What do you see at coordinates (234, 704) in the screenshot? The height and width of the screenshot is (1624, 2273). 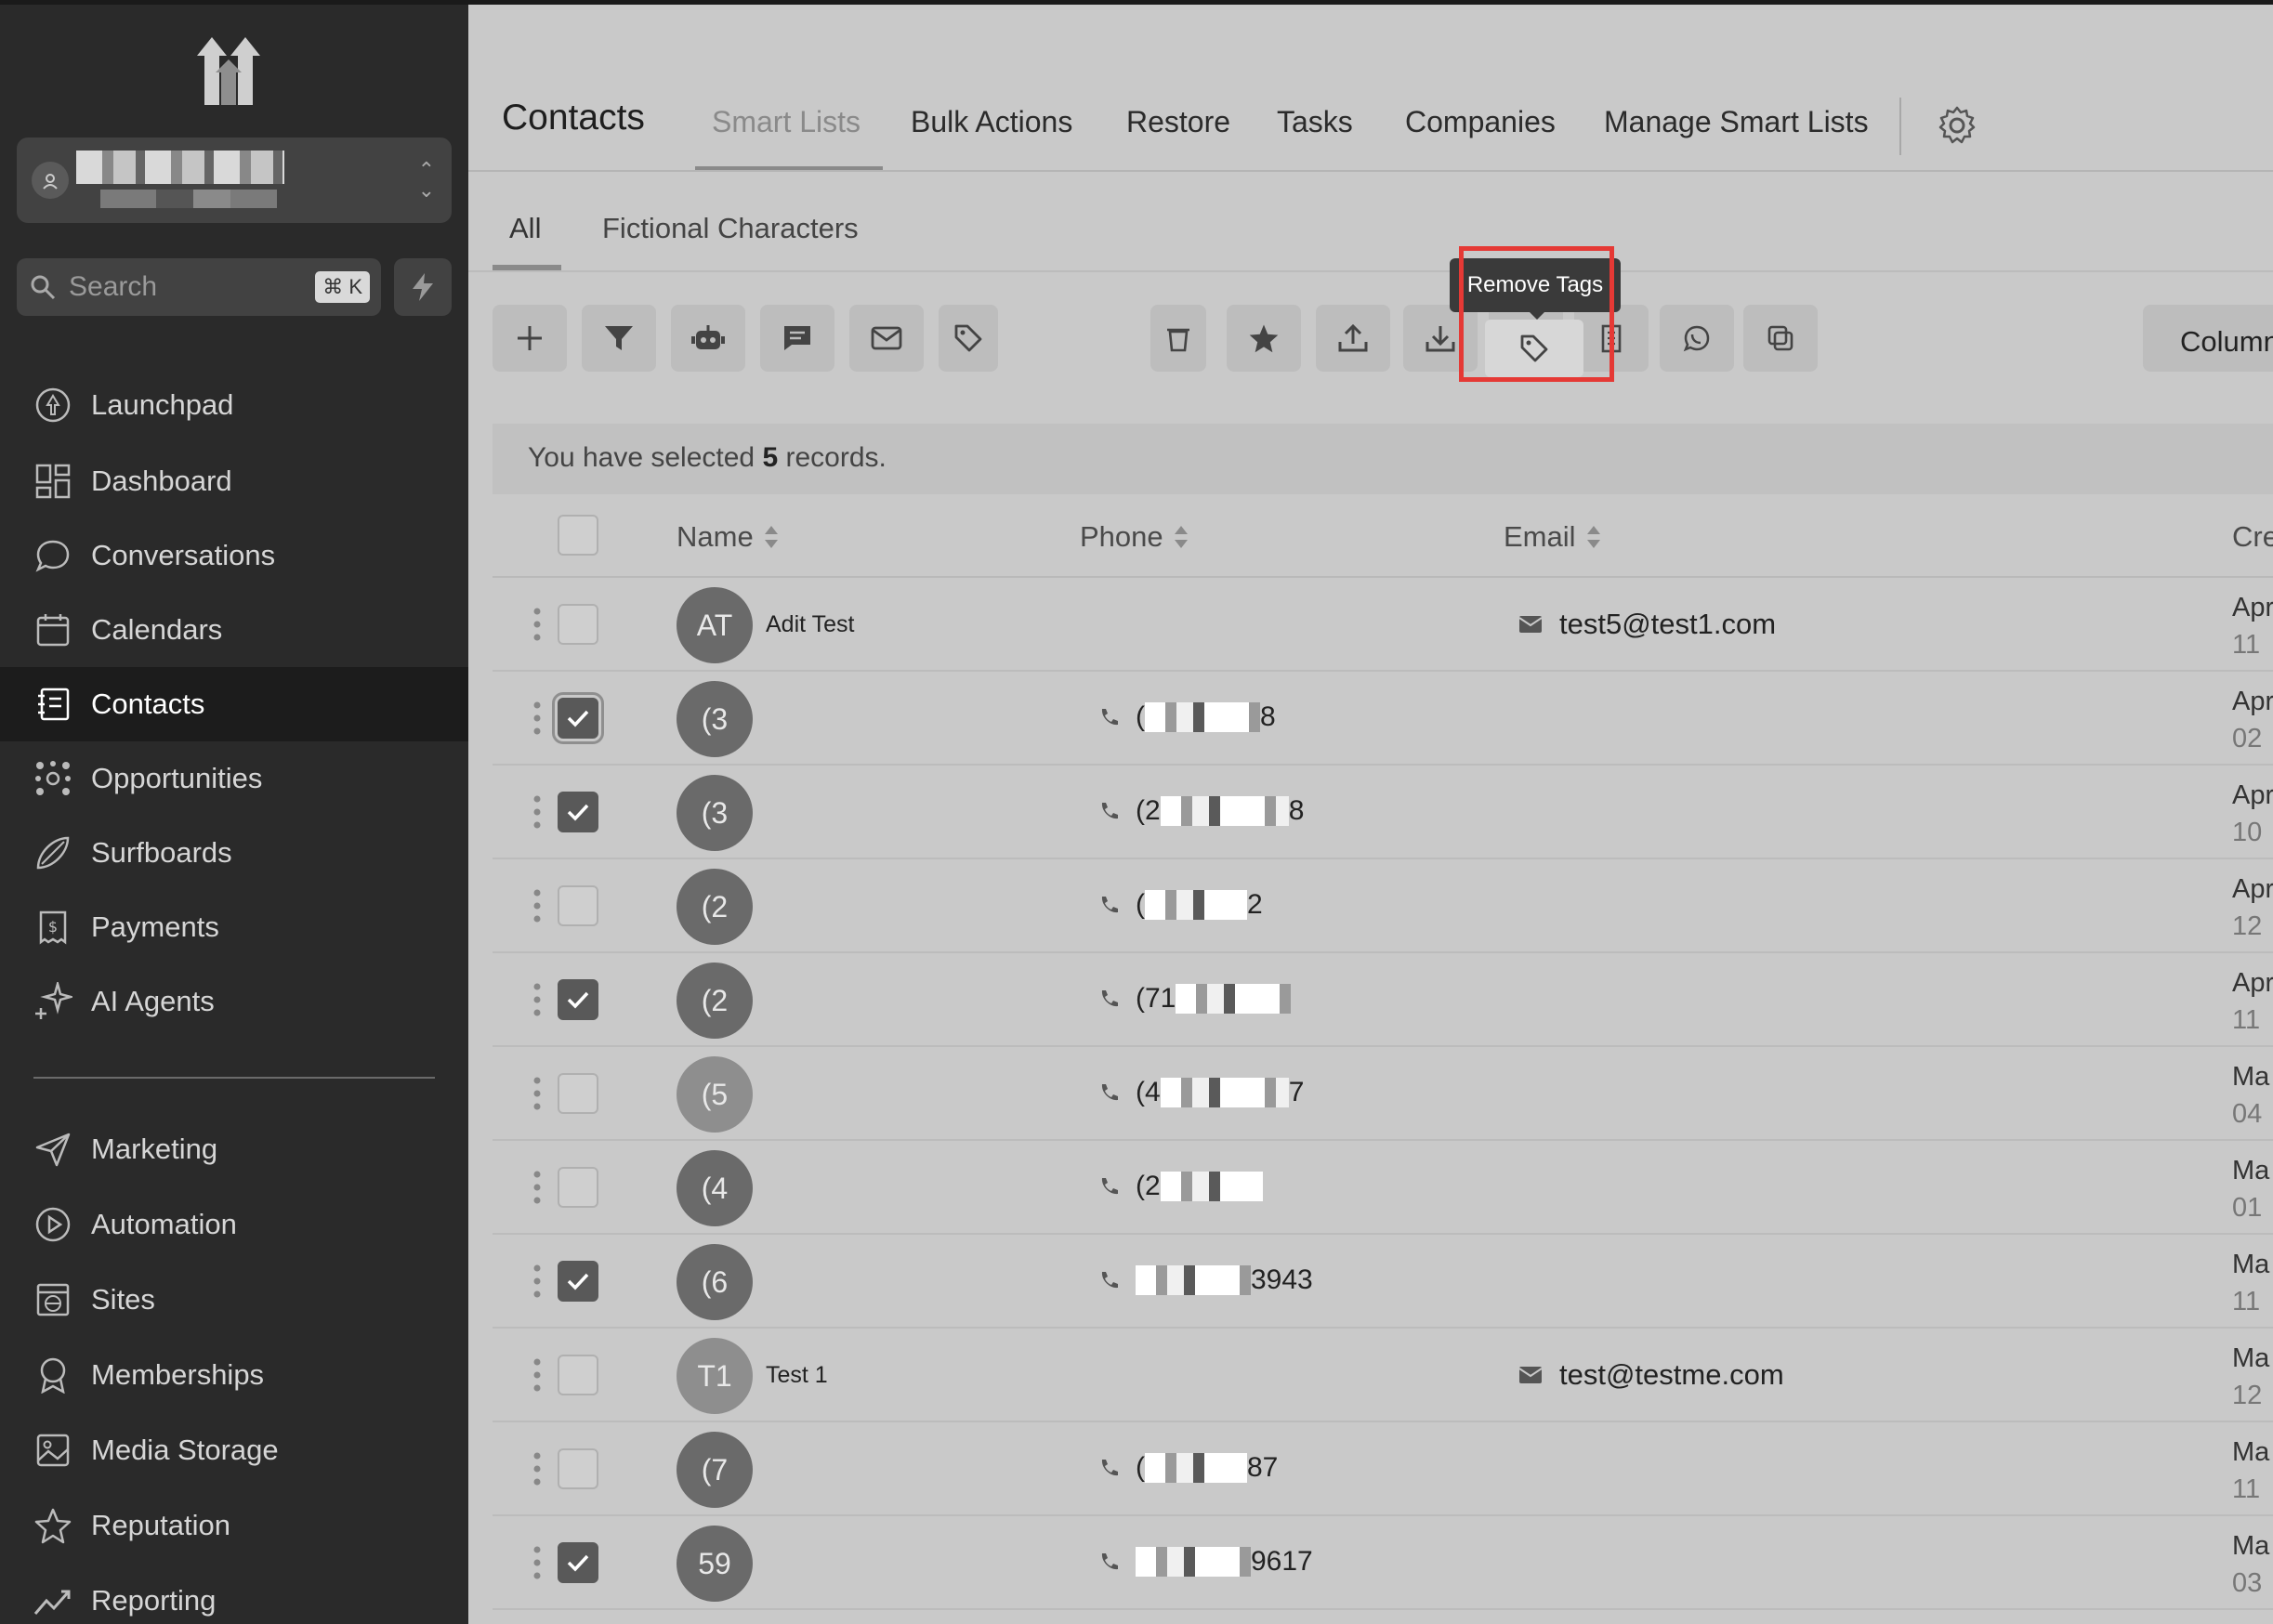 I see `sidebar-item-contacts: Contacts` at bounding box center [234, 704].